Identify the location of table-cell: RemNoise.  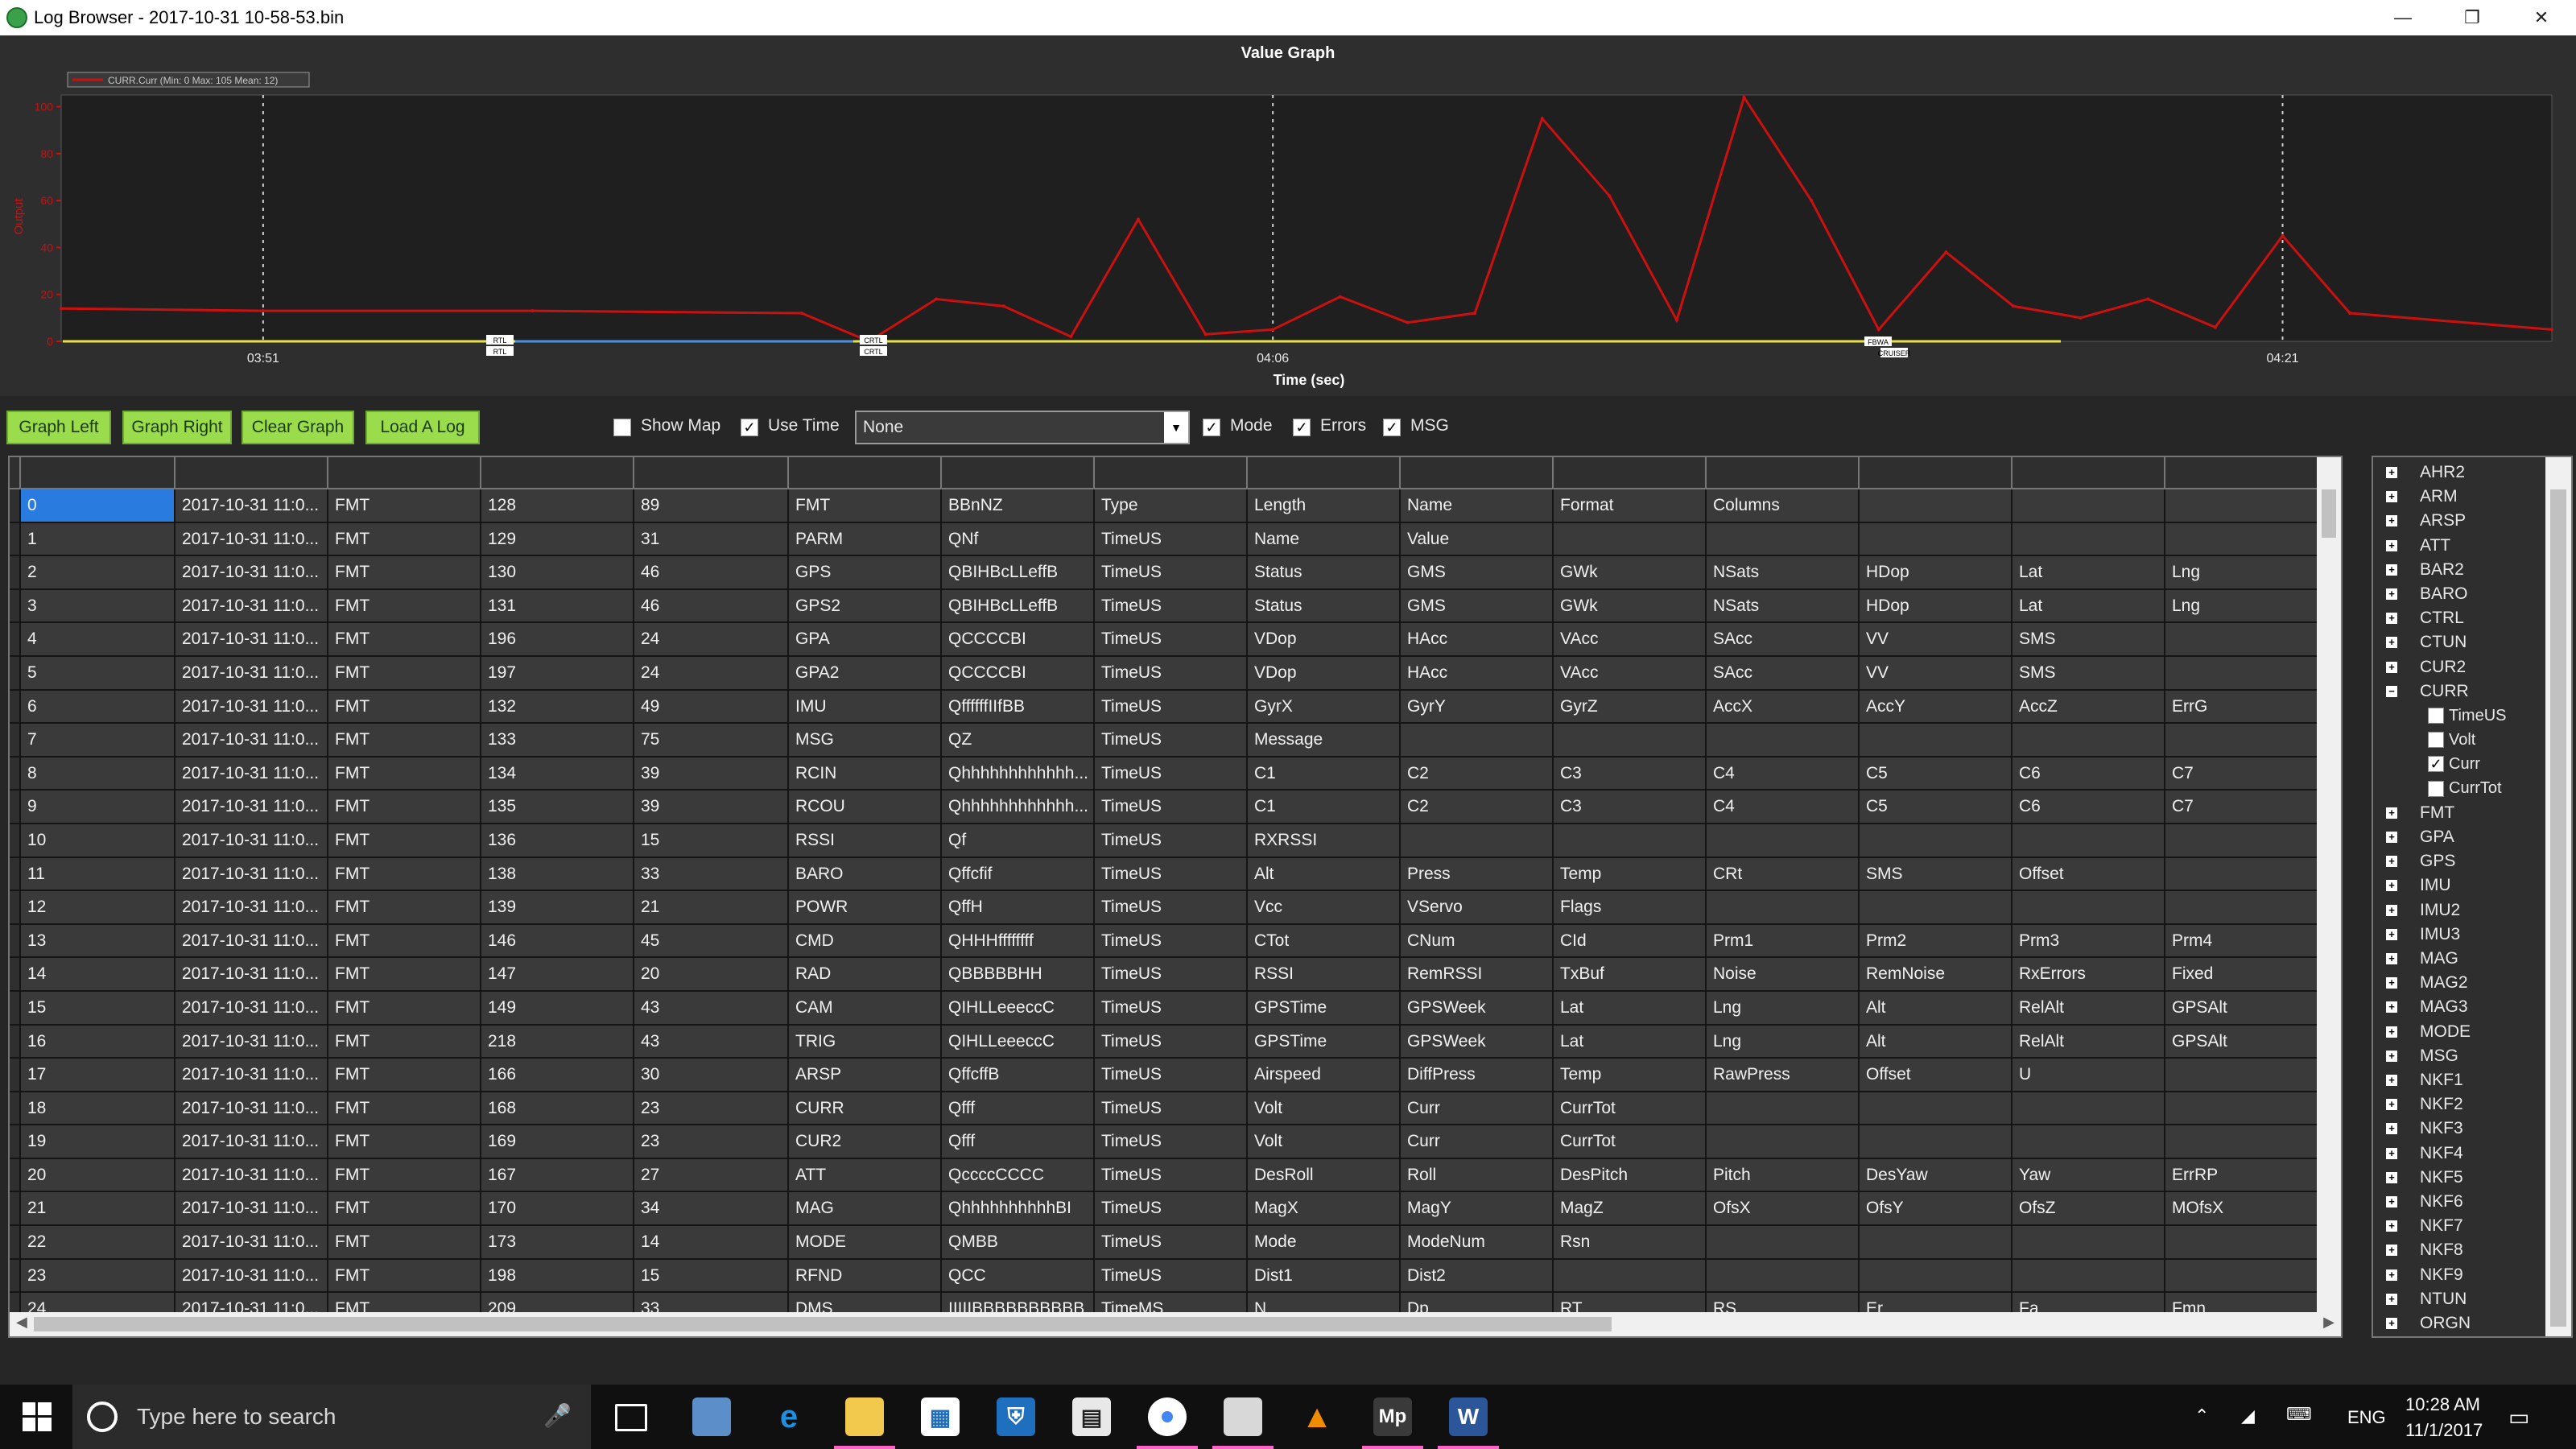
(1936, 975).